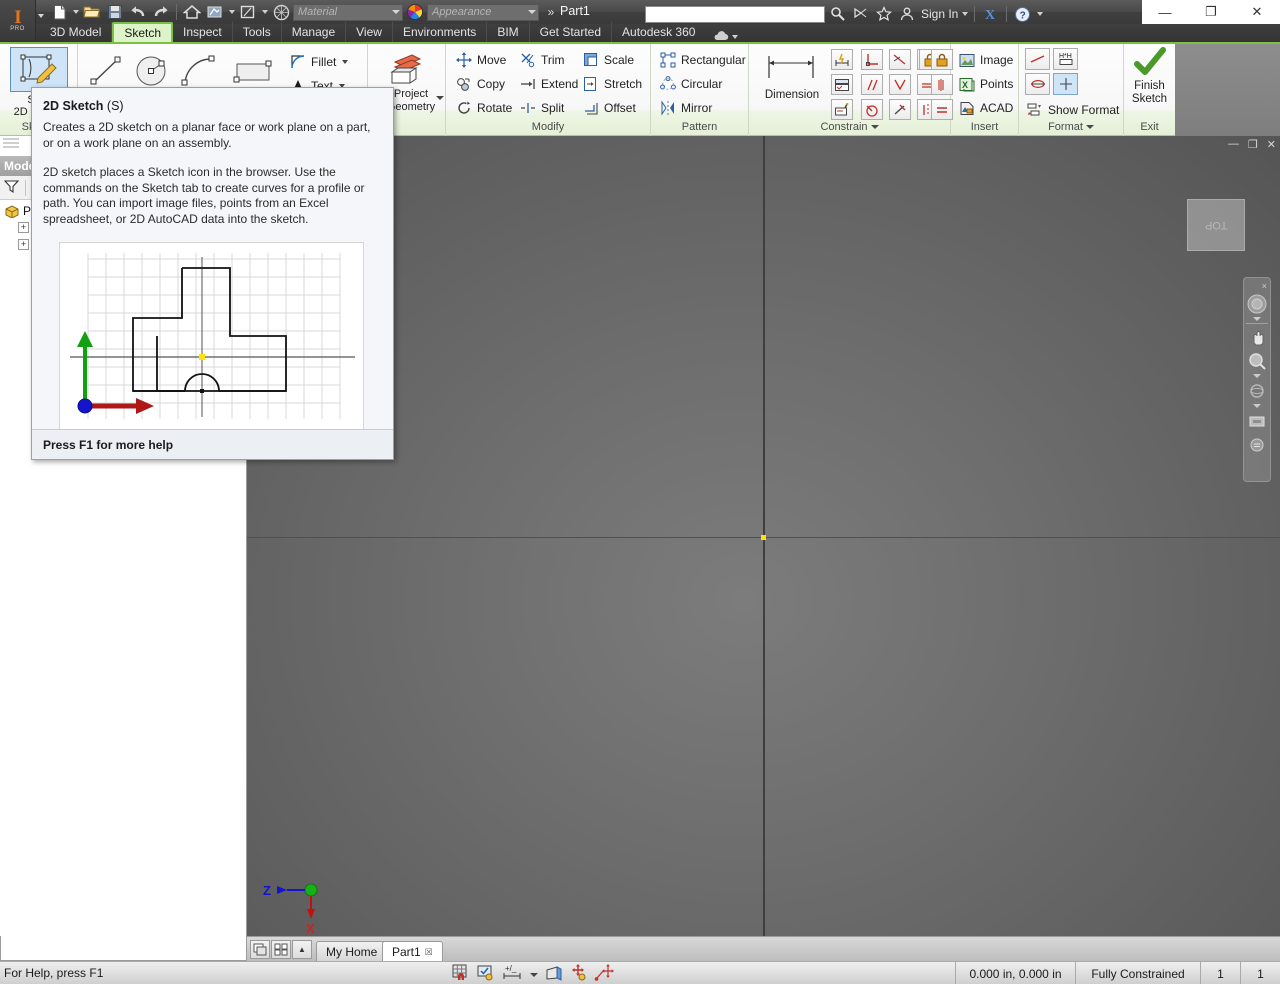 The width and height of the screenshot is (1280, 984). Describe the element at coordinates (1257, 361) in the screenshot. I see `zoom-icon` at that location.